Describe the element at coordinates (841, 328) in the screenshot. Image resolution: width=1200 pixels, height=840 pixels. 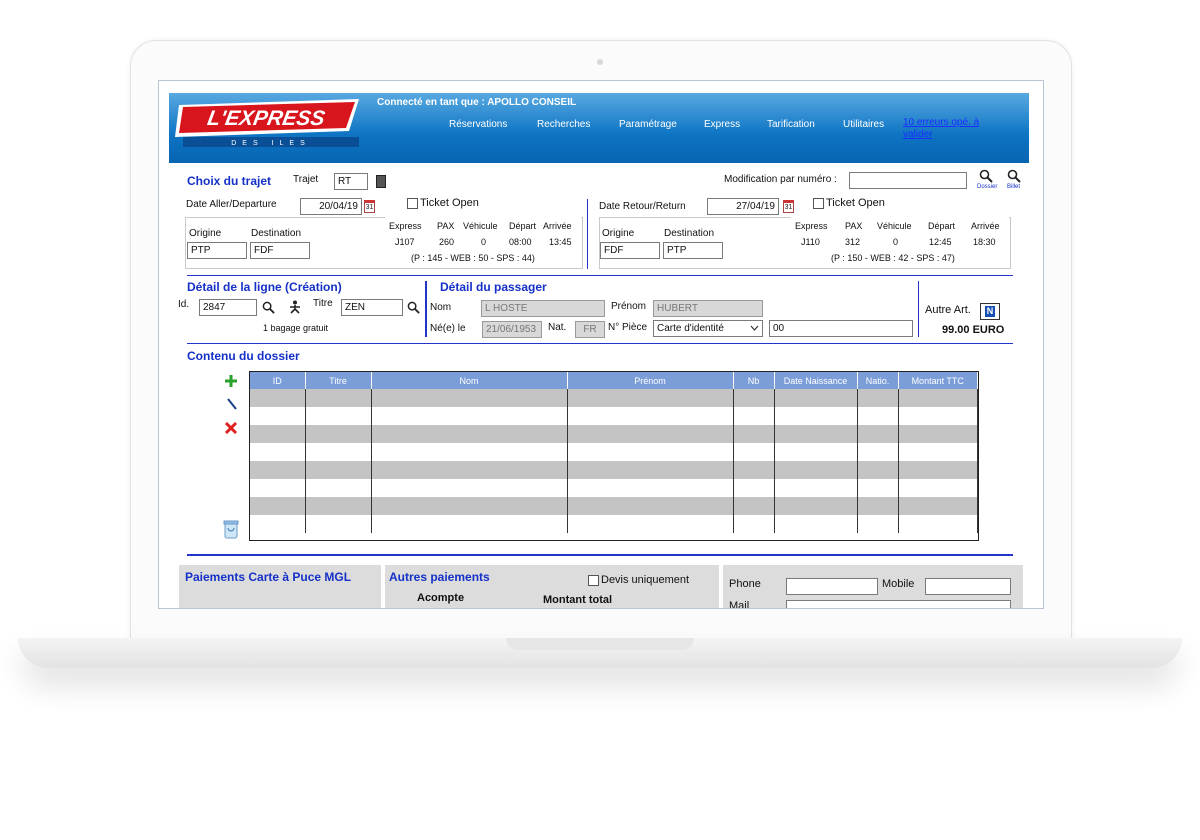
I see `piece-number-input: 00` at that location.